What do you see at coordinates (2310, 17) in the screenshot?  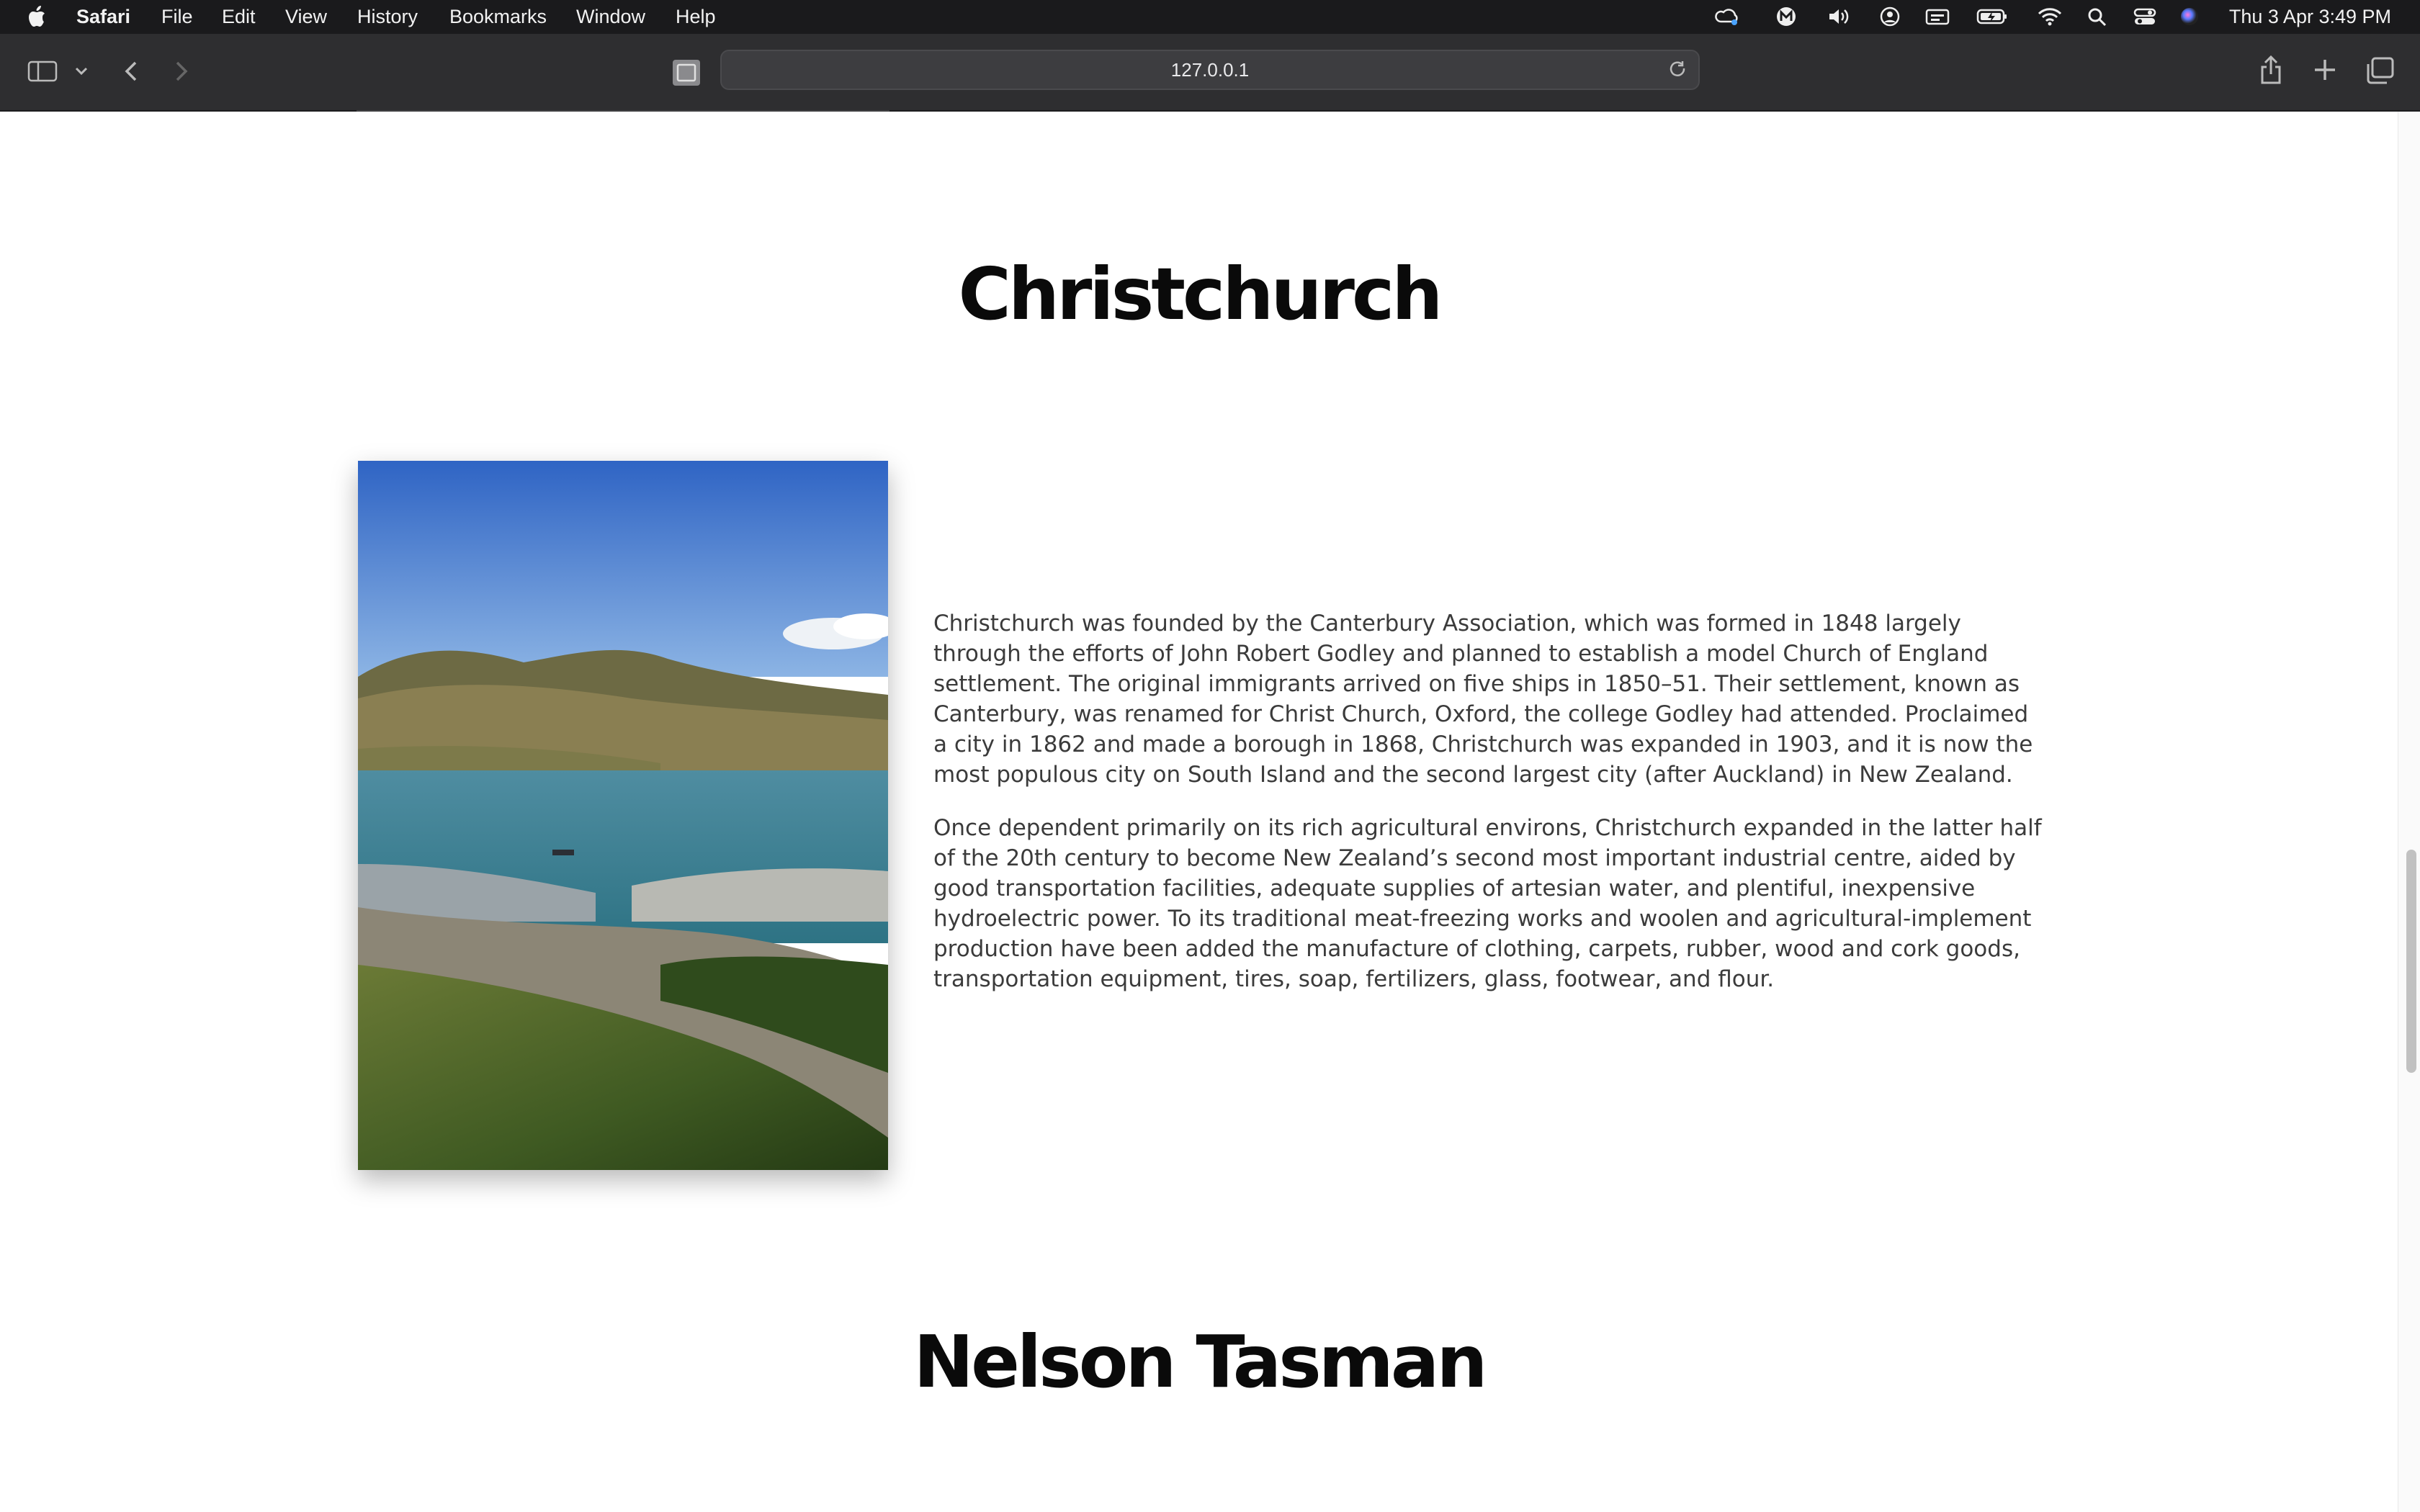 I see `clock: Thu 3 Apr 3:49 PM` at bounding box center [2310, 17].